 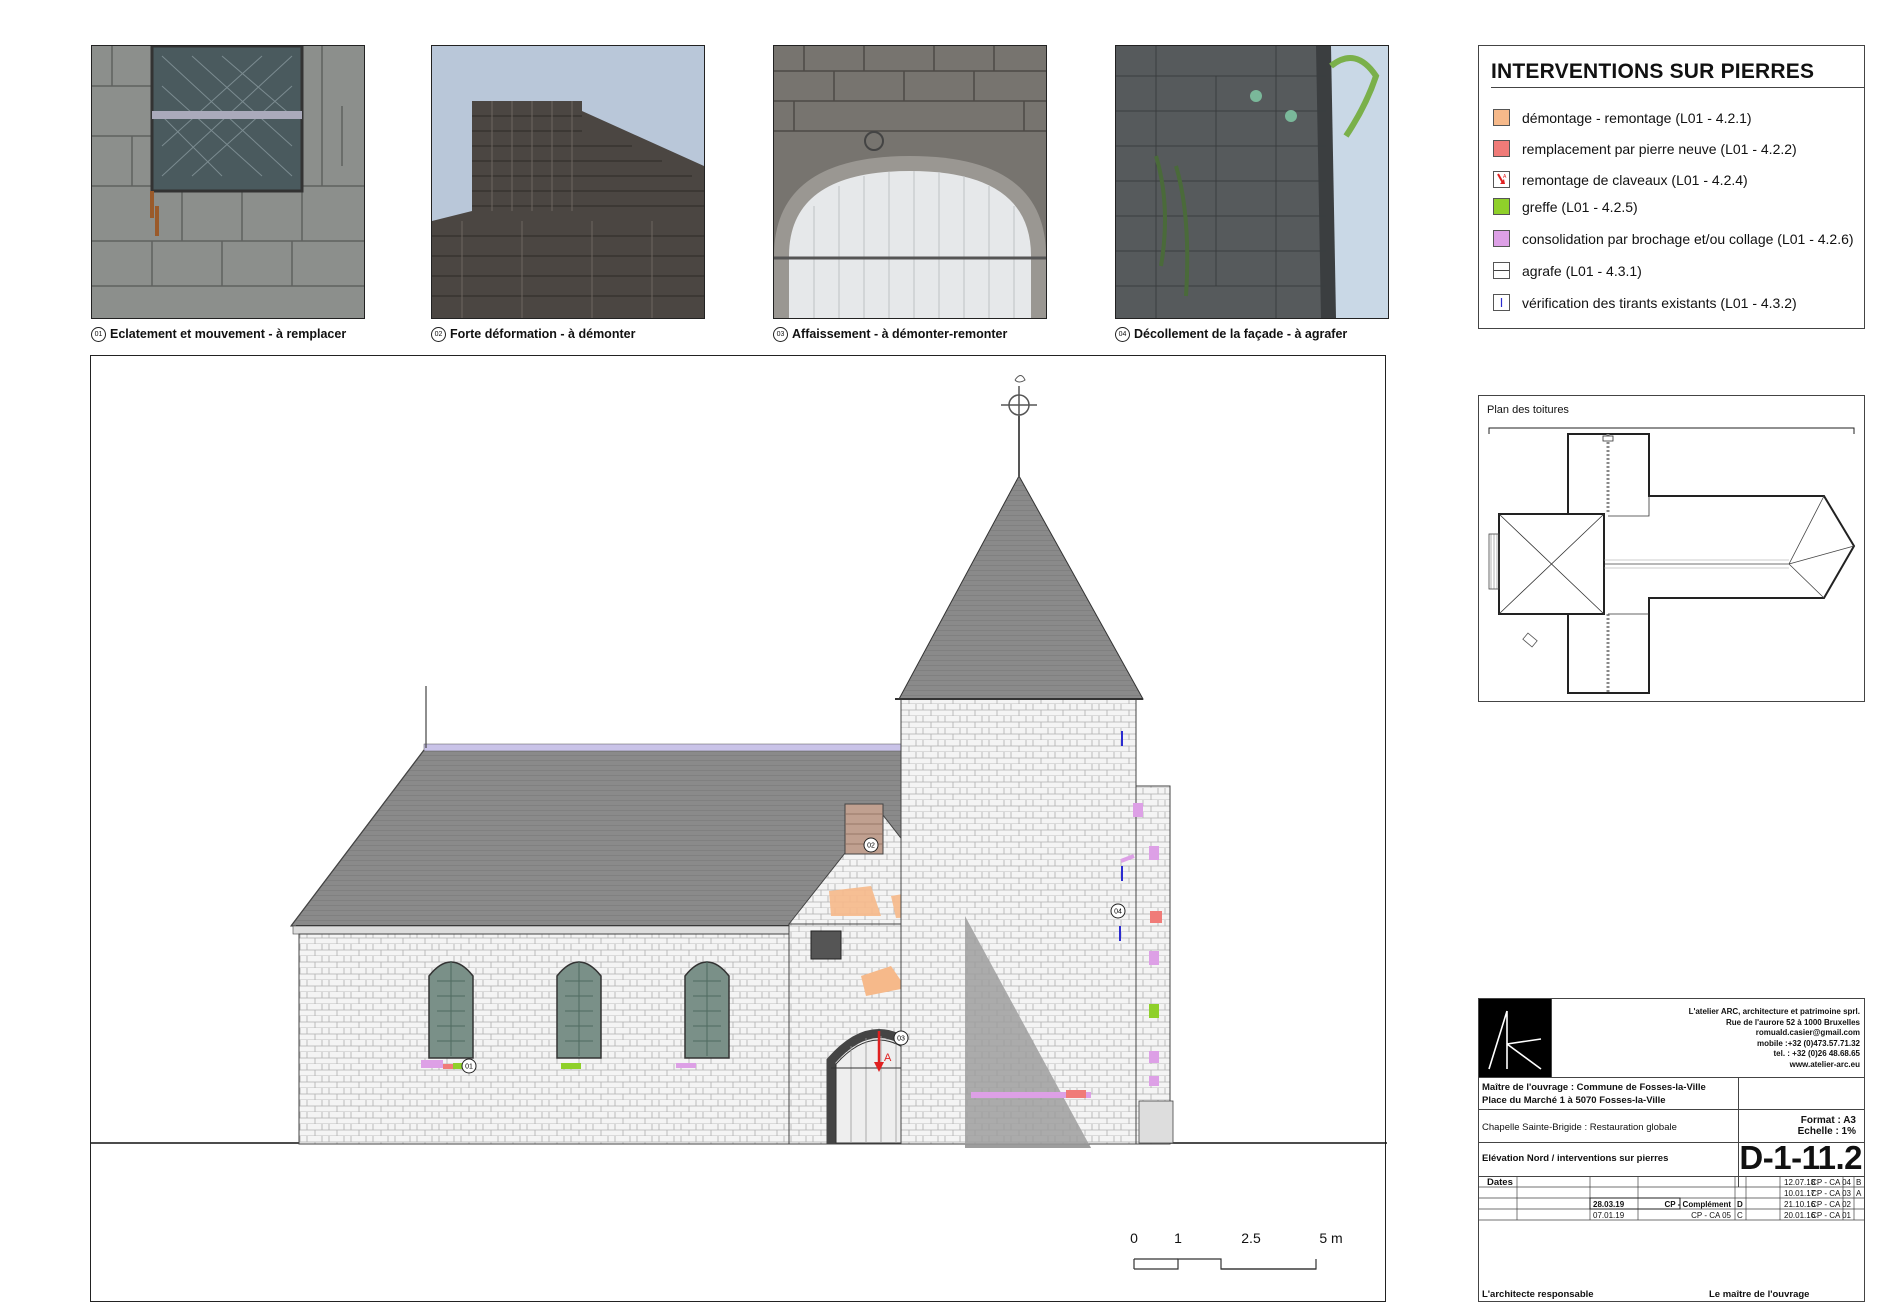 What do you see at coordinates (888, 1058) in the screenshot?
I see `arch-voussoir-label: A` at bounding box center [888, 1058].